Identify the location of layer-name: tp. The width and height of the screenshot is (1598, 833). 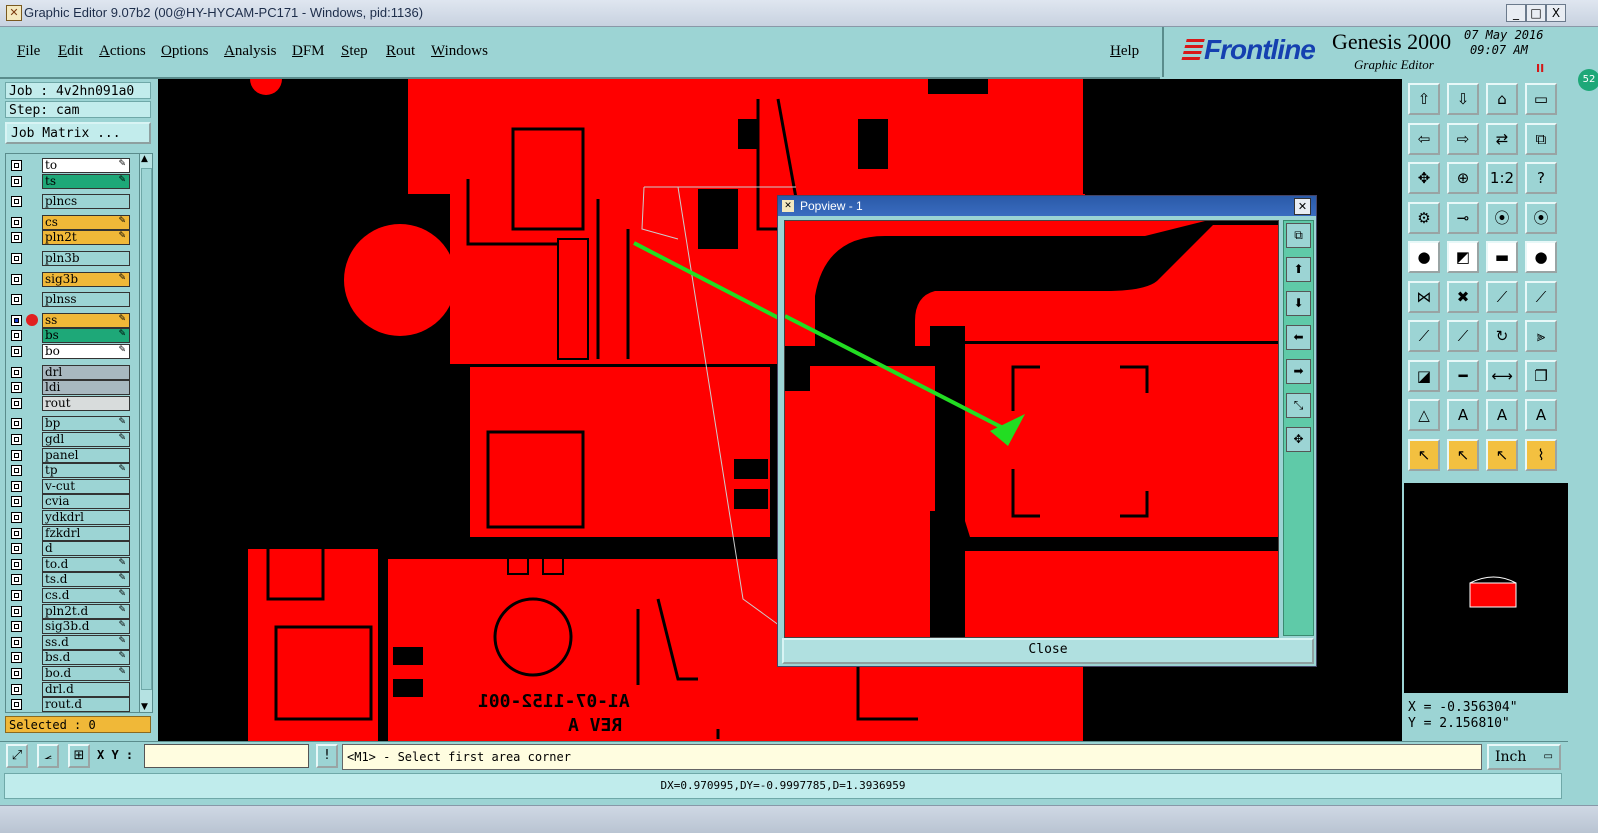
(86, 471).